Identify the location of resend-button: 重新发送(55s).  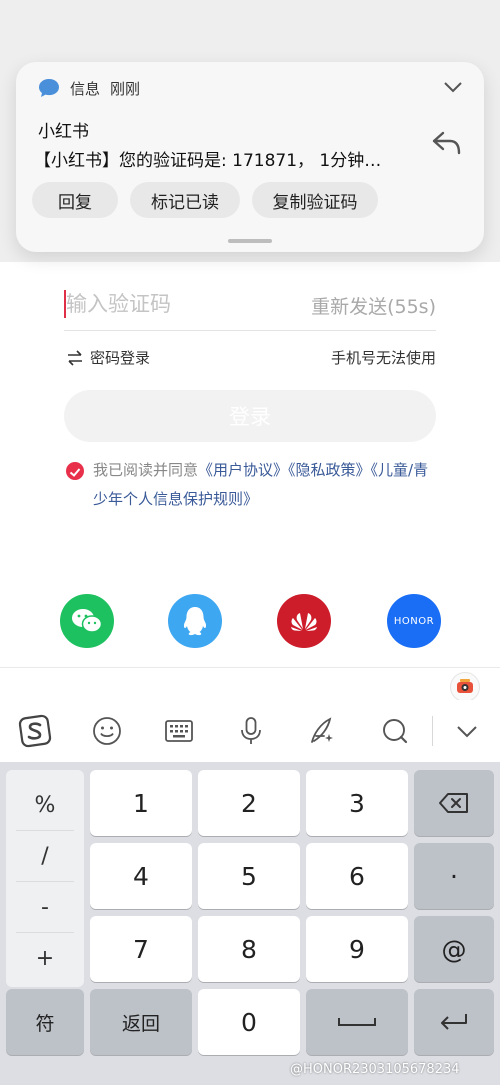
(373, 305).